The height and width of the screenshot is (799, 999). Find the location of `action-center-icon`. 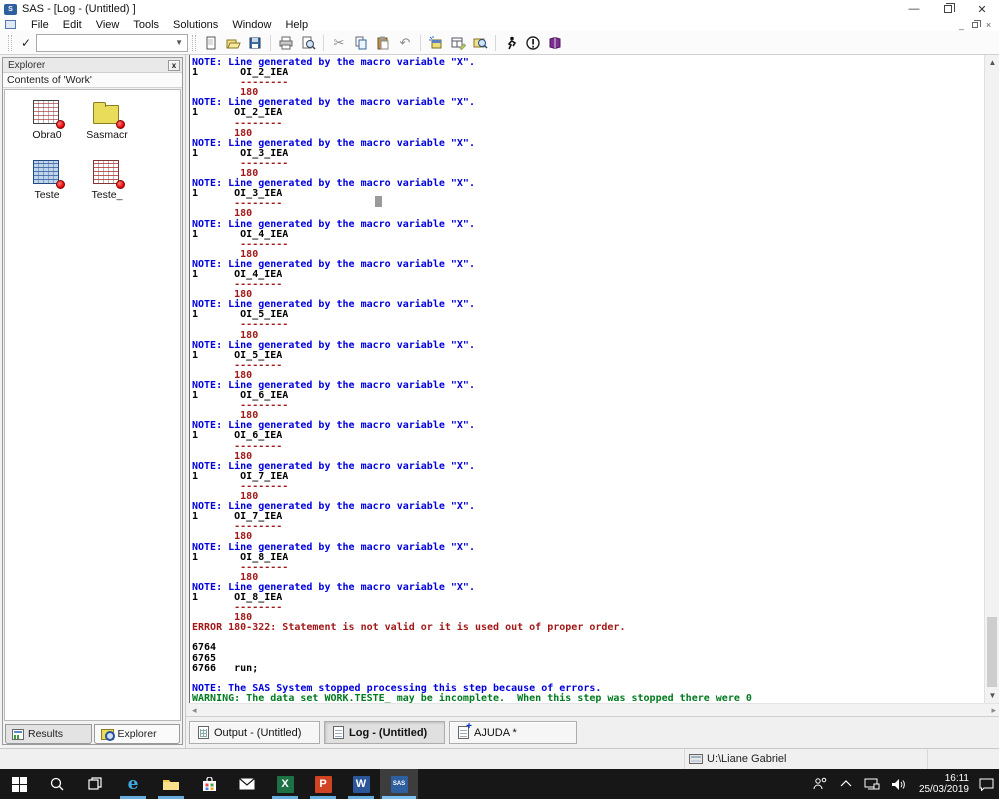

action-center-icon is located at coordinates (986, 784).